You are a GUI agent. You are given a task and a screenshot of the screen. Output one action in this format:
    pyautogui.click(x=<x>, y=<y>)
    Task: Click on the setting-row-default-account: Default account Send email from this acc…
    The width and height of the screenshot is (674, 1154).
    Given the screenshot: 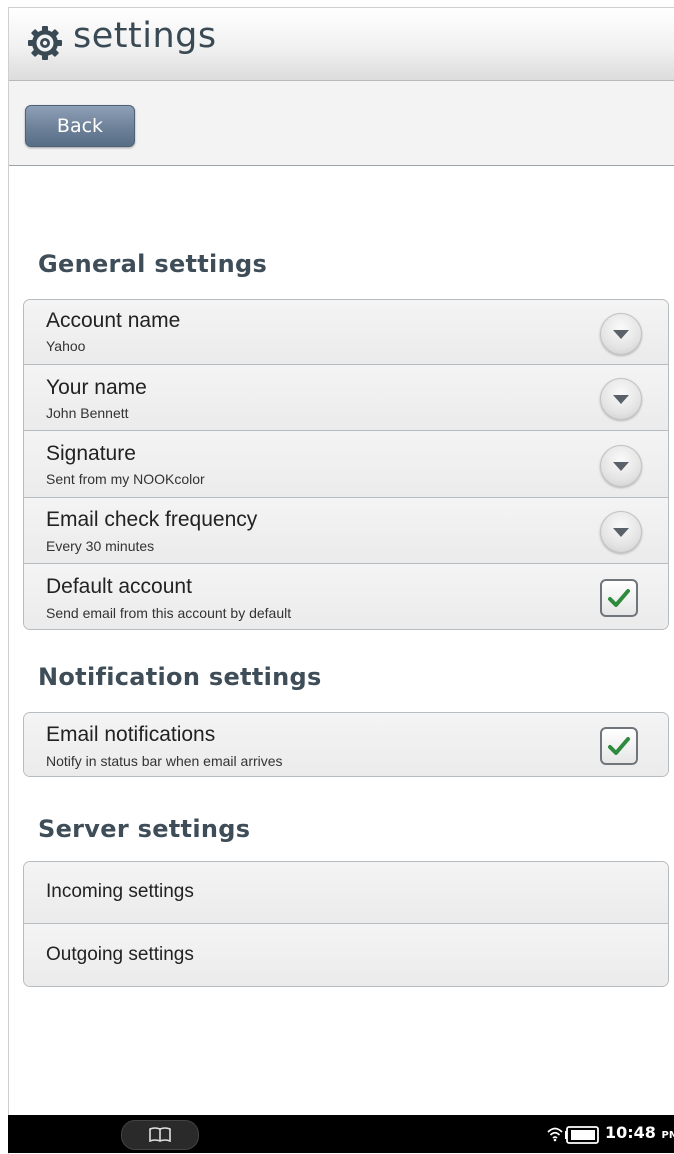 What is the action you would take?
    pyautogui.click(x=346, y=596)
    